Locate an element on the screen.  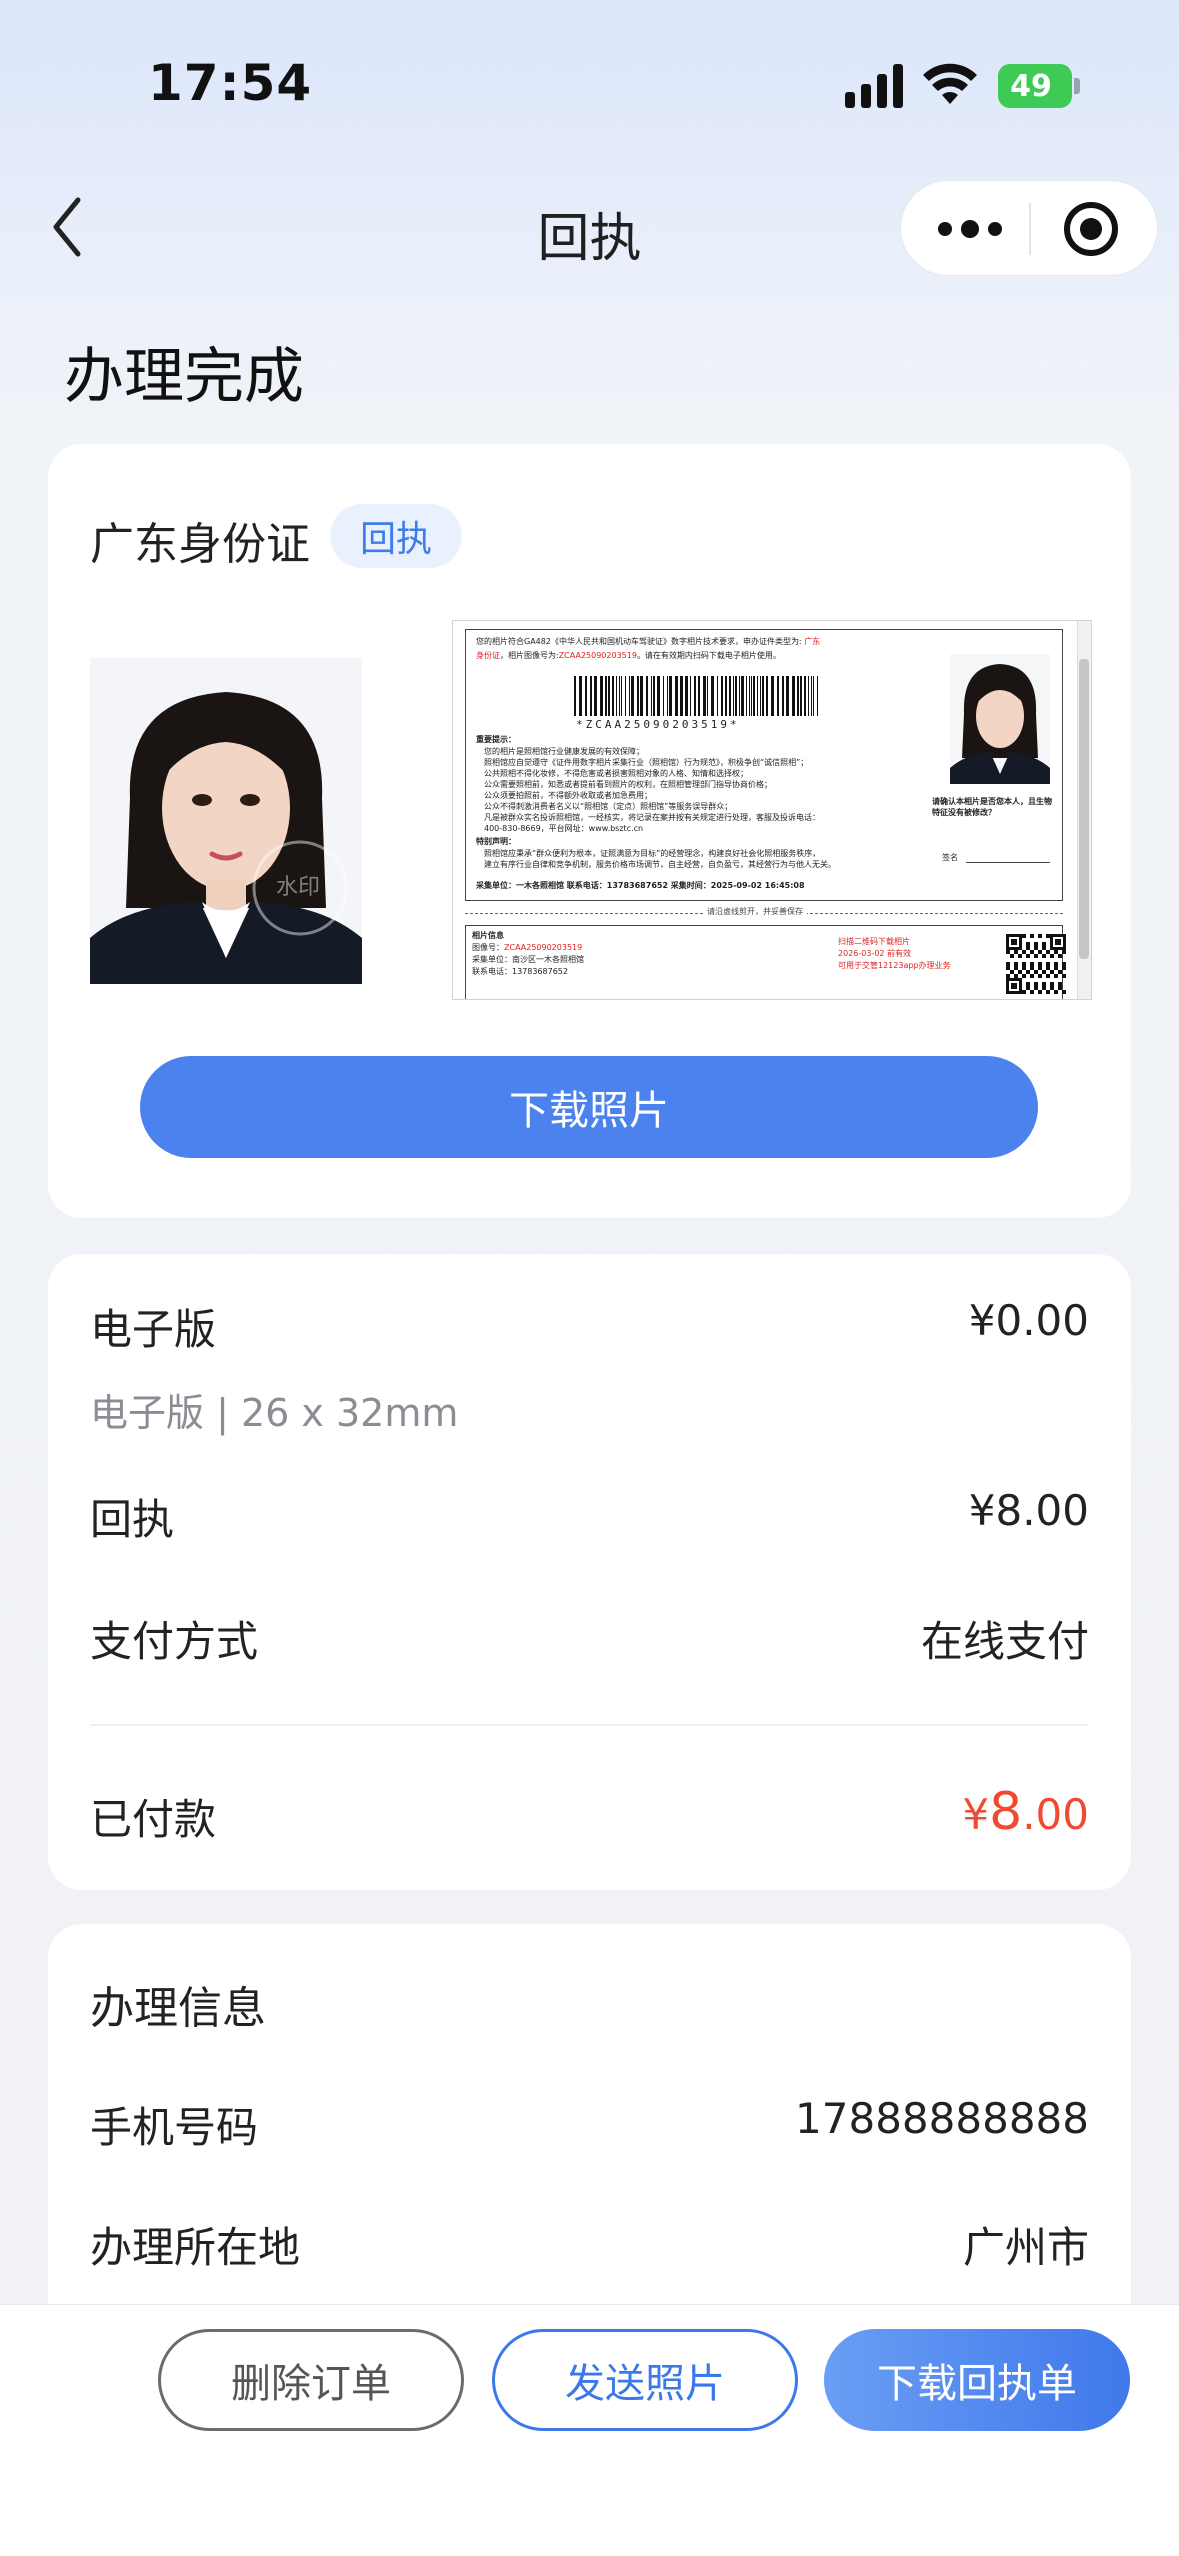
paid-row: 已付款 ¥8.00 is located at coordinates (589, 1817).